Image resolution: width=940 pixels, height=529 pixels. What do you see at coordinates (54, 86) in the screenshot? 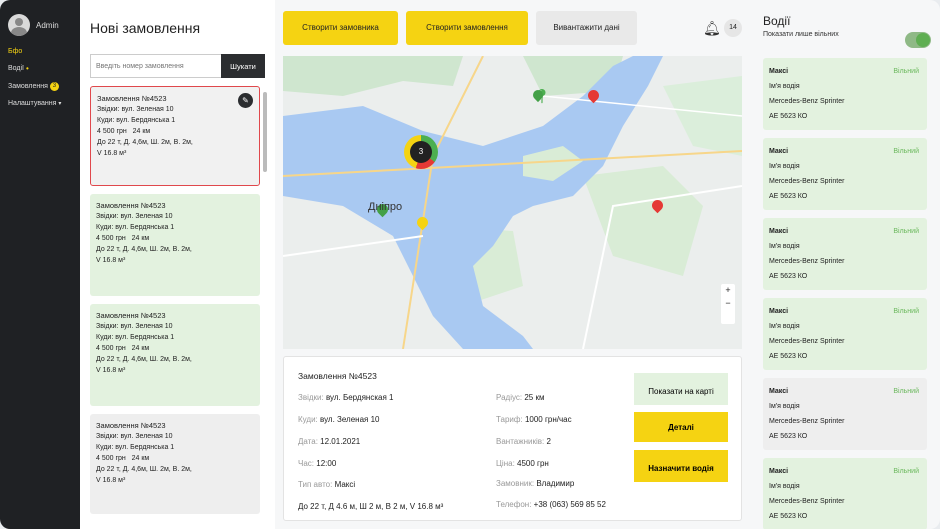
I see `orders-count-badge: 3` at bounding box center [54, 86].